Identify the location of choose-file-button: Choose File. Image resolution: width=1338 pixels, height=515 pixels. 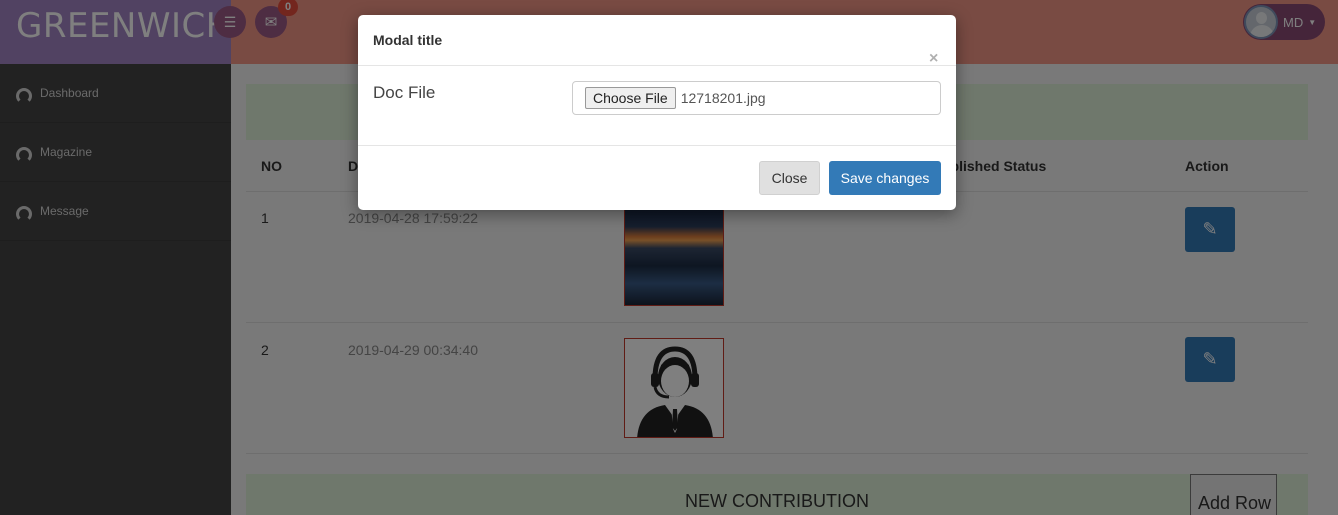
(630, 98).